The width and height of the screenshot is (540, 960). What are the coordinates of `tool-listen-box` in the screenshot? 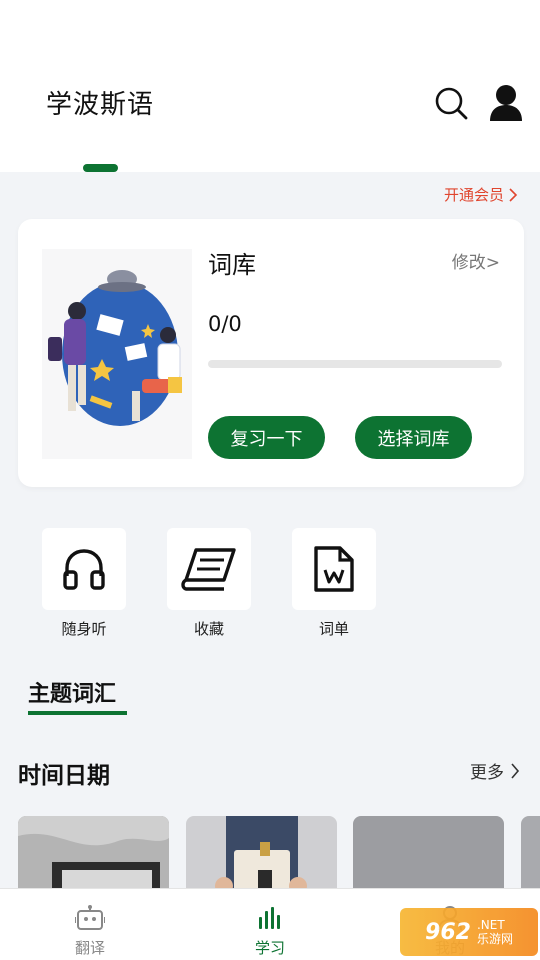 It's located at (84, 569).